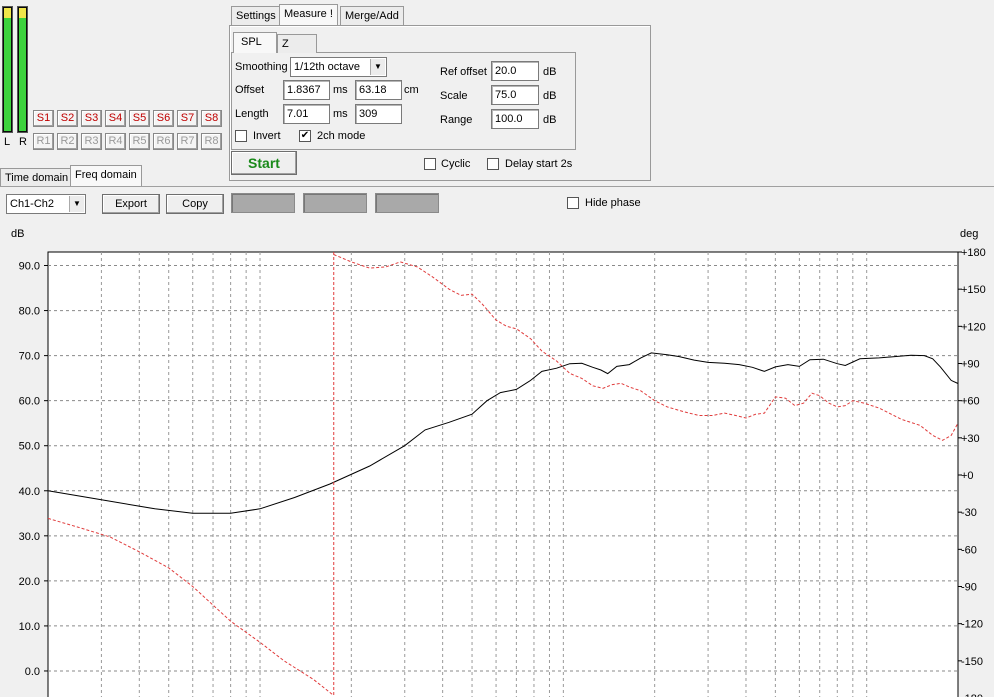 The width and height of the screenshot is (994, 697). What do you see at coordinates (970, 402) in the screenshot?
I see `y-tick-label-right: +60` at bounding box center [970, 402].